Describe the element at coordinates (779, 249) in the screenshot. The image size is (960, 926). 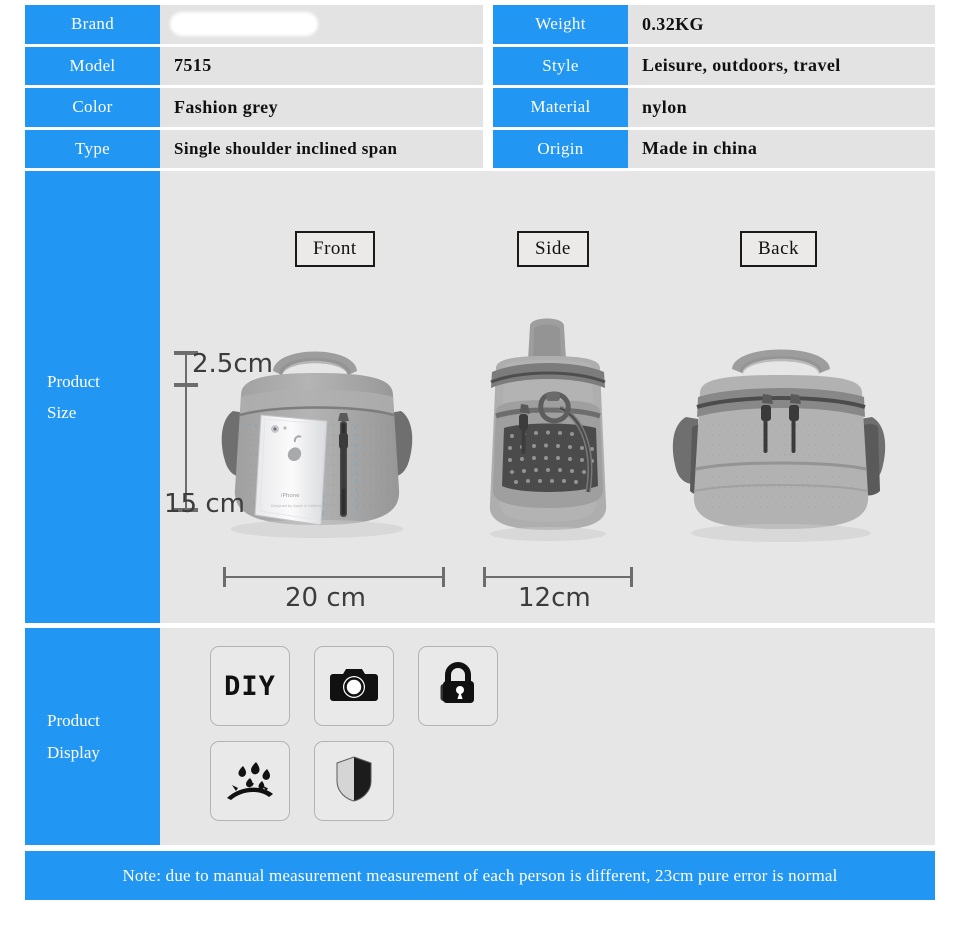
I see `view-tag-back: Back` at that location.